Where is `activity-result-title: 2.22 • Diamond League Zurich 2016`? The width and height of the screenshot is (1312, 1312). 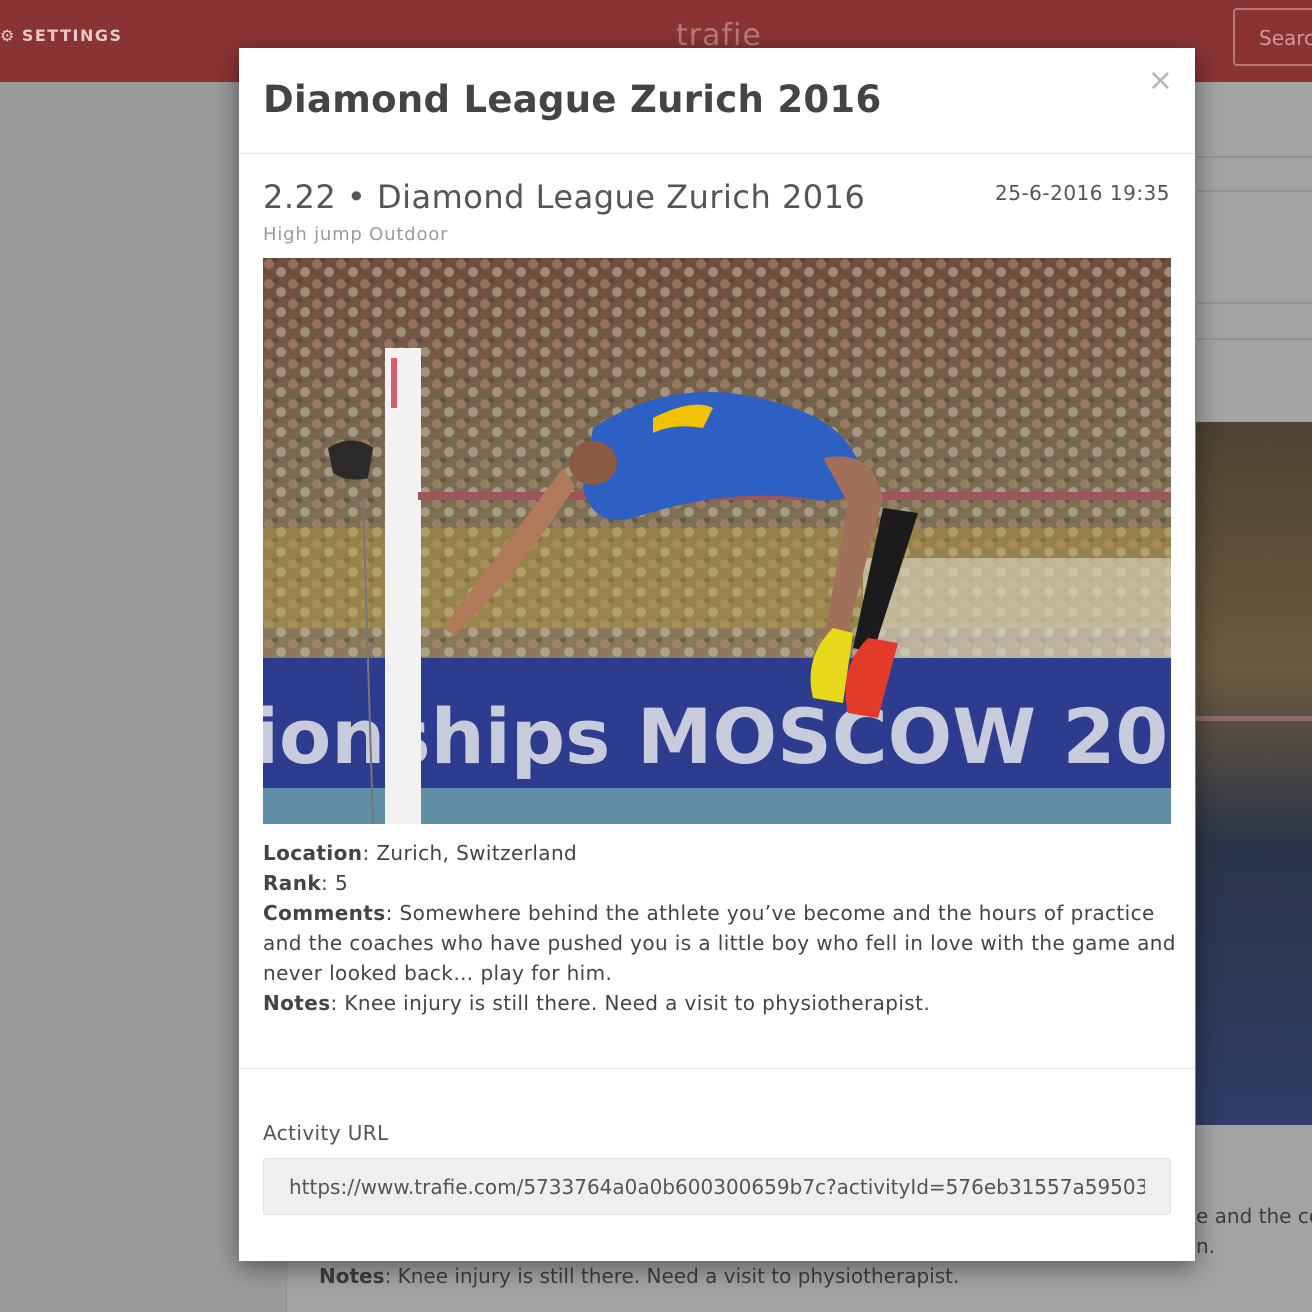
activity-result-title: 2.22 • Diamond League Zurich 2016 is located at coordinates (564, 197).